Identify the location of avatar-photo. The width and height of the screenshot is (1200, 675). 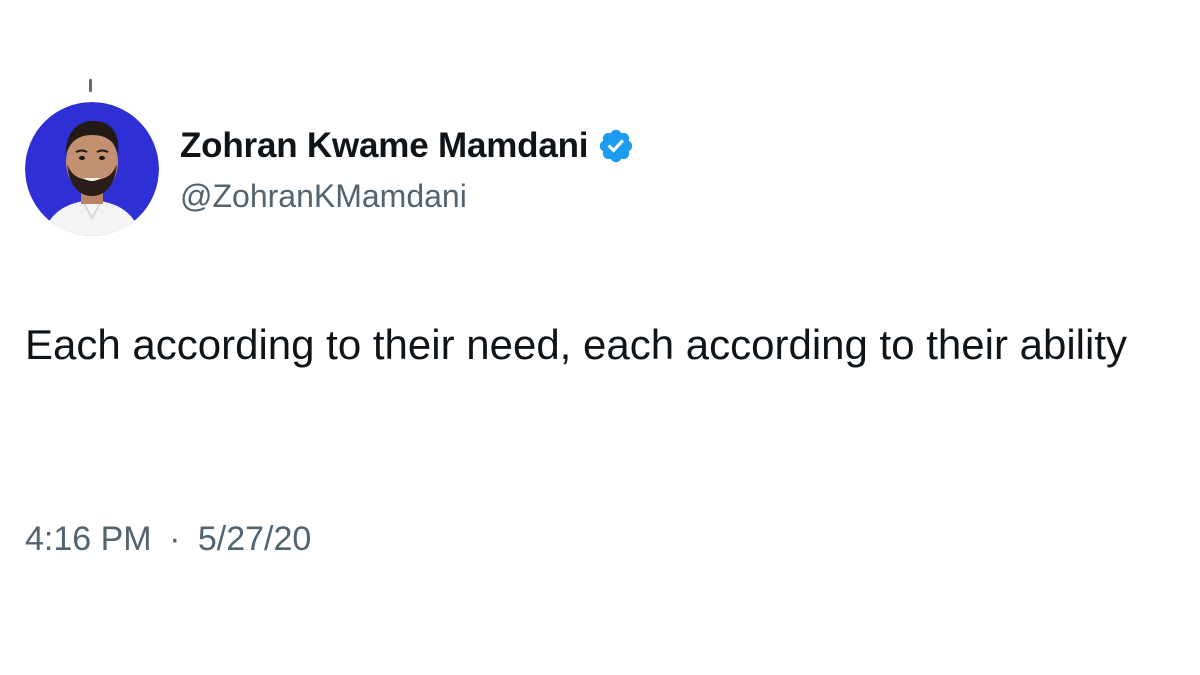
(92, 169).